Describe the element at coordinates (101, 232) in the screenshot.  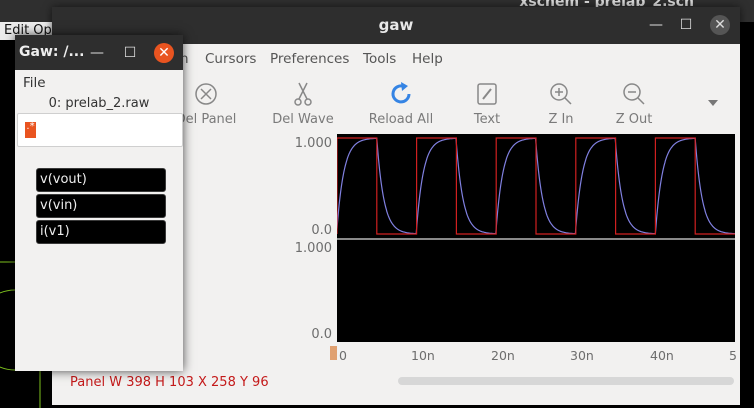
I see `wave-item-iv1: i(v1)` at that location.